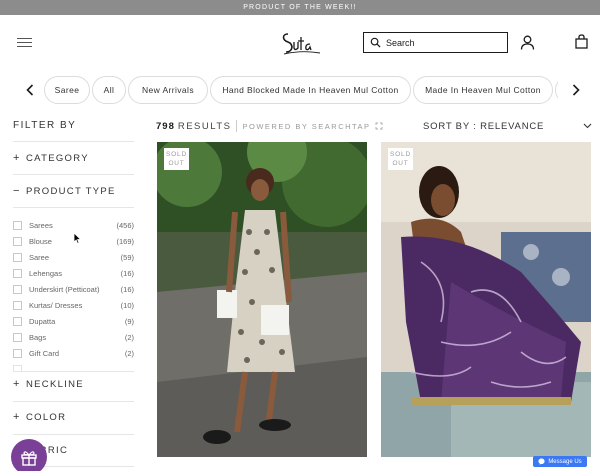 This screenshot has height=471, width=600. I want to click on searchtap-icon, so click(379, 126).